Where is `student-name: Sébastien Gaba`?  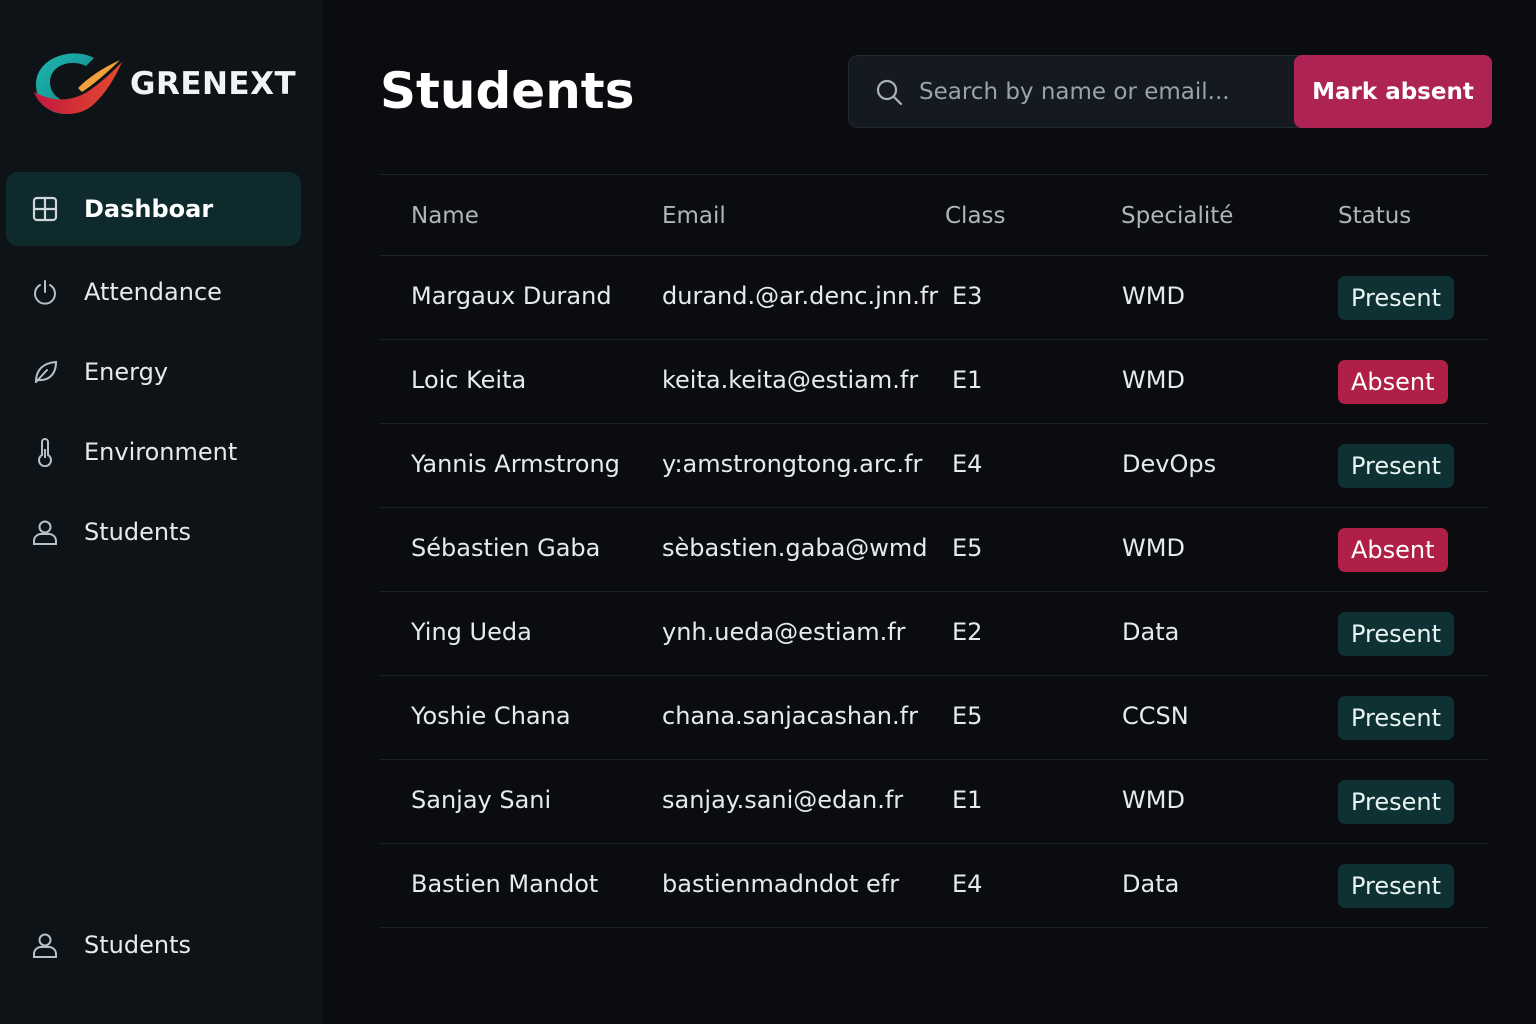
student-name: Sébastien Gaba is located at coordinates (506, 548).